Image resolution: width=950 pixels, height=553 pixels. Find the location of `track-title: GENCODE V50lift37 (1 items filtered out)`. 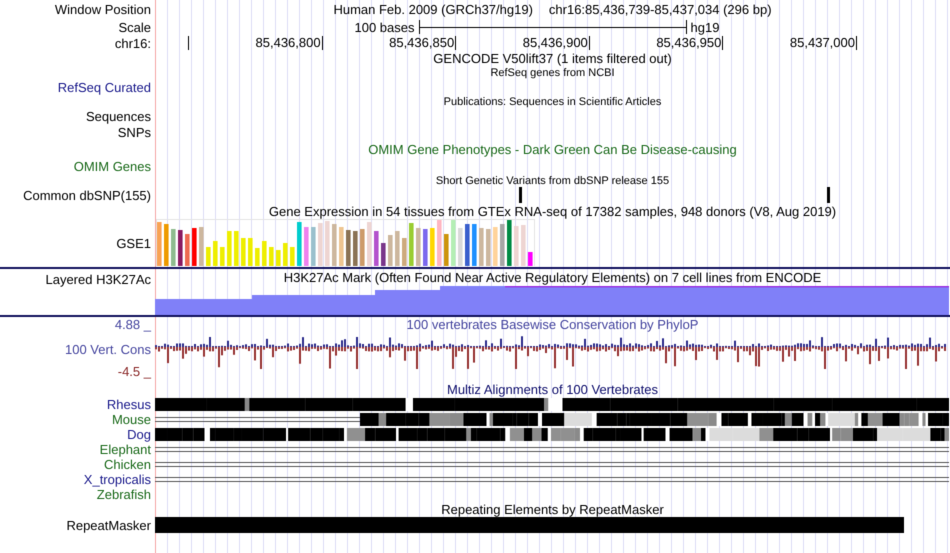

track-title: GENCODE V50lift37 (1 items filtered out) is located at coordinates (552, 58).